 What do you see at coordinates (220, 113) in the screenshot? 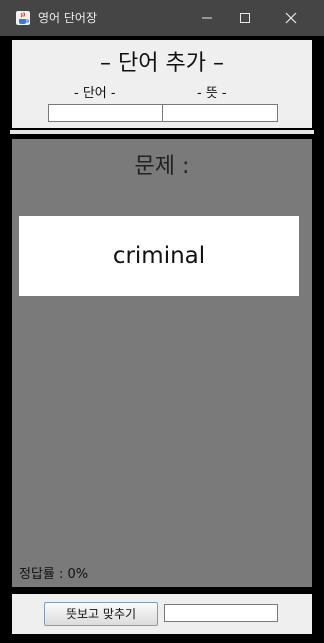
I see `meaning-input` at bounding box center [220, 113].